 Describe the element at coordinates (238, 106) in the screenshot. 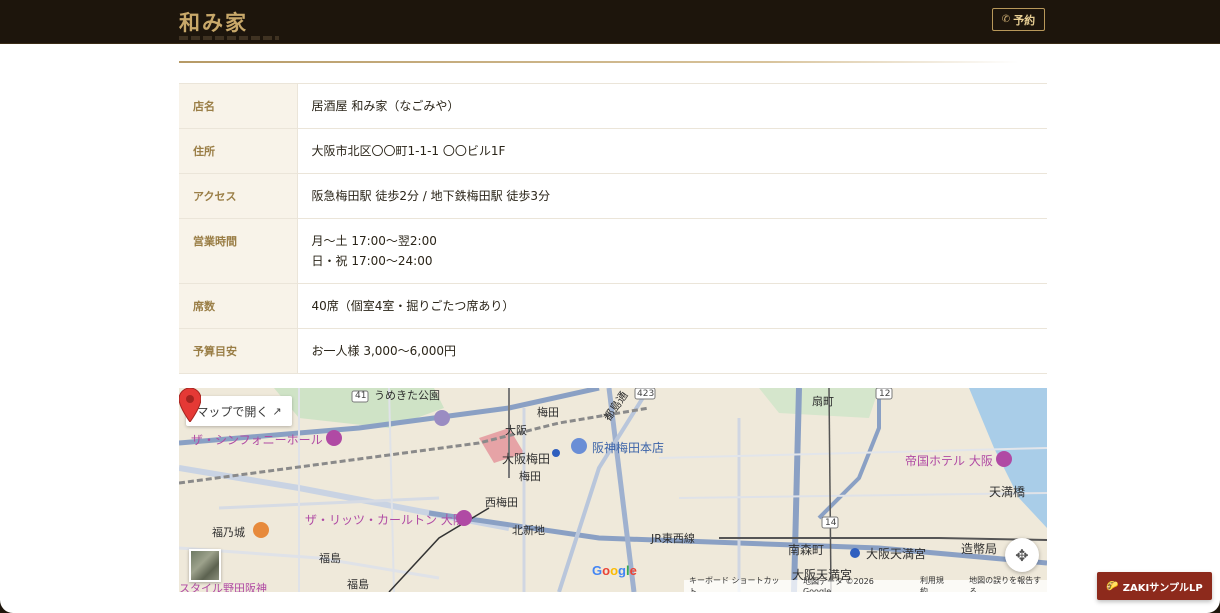

I see `row-label: 店名` at that location.